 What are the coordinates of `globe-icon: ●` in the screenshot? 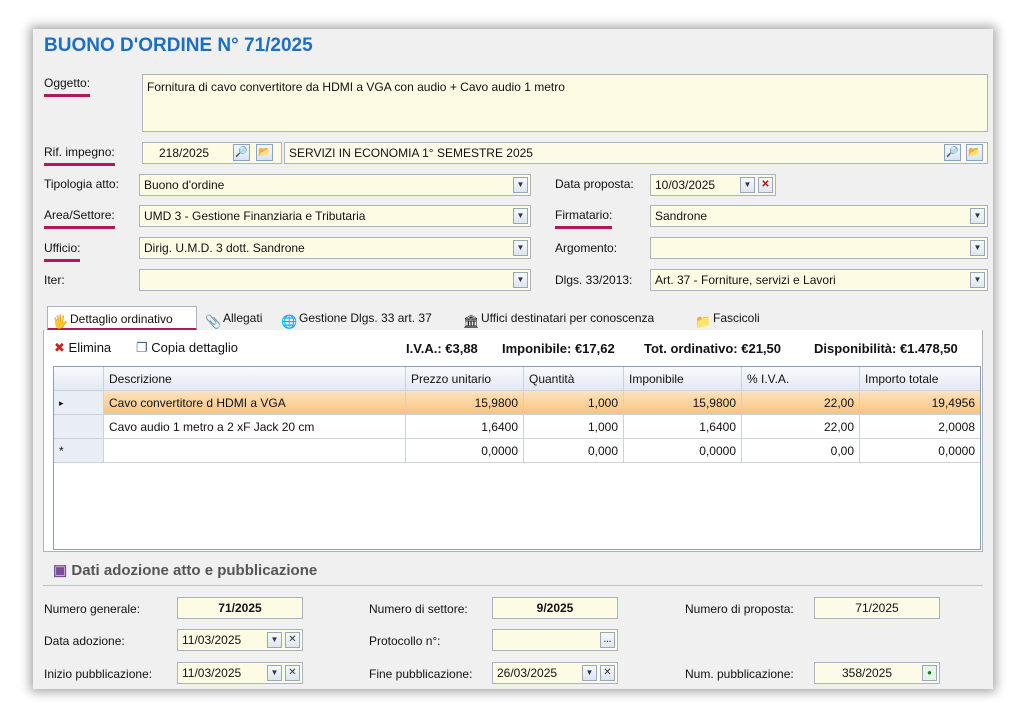 It's located at (929, 673).